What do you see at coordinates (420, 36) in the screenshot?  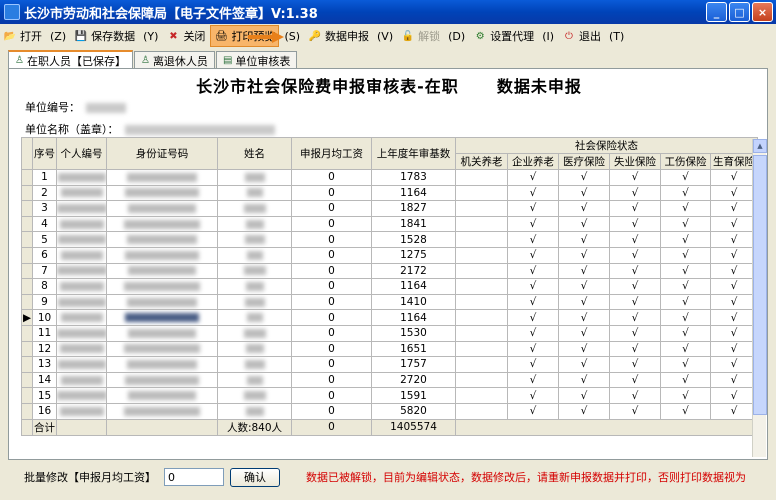 I see `unlock-button: 🔓 解锁` at bounding box center [420, 36].